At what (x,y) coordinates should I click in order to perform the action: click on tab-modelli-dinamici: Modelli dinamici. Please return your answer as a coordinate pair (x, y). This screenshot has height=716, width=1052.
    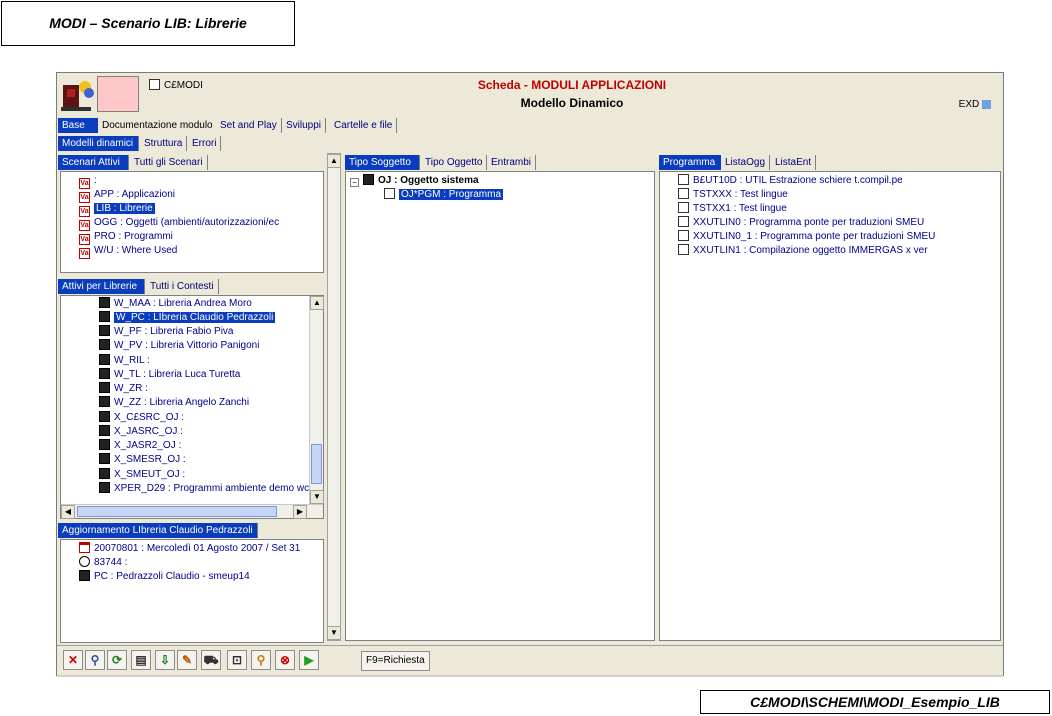
    Looking at the image, I should click on (98, 143).